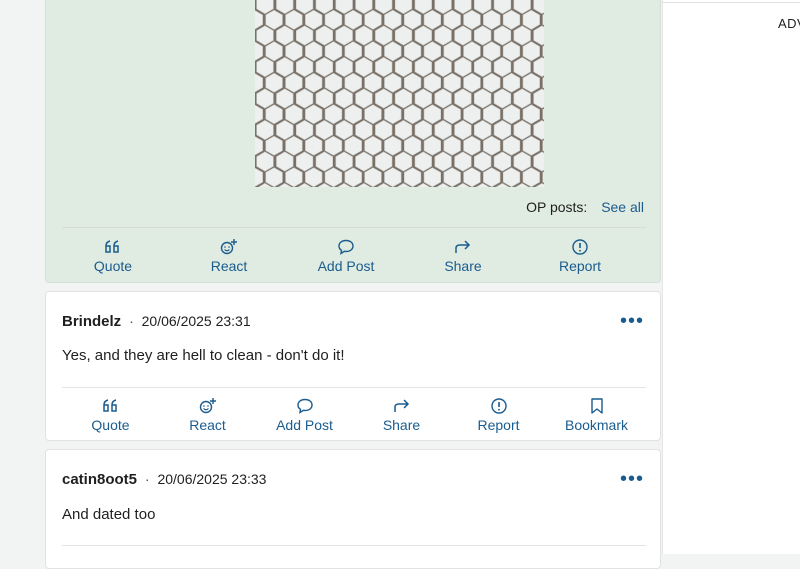 The height and width of the screenshot is (569, 800). I want to click on op-react-button: React, so click(229, 256).